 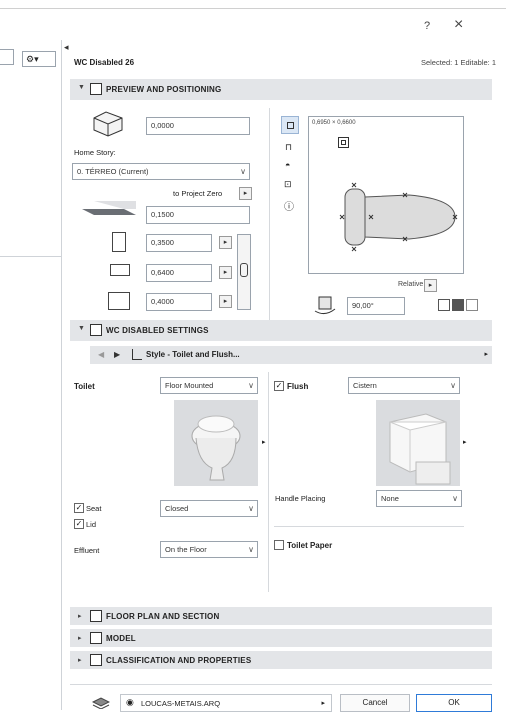 I want to click on toilet-thumbnail, so click(x=216, y=443).